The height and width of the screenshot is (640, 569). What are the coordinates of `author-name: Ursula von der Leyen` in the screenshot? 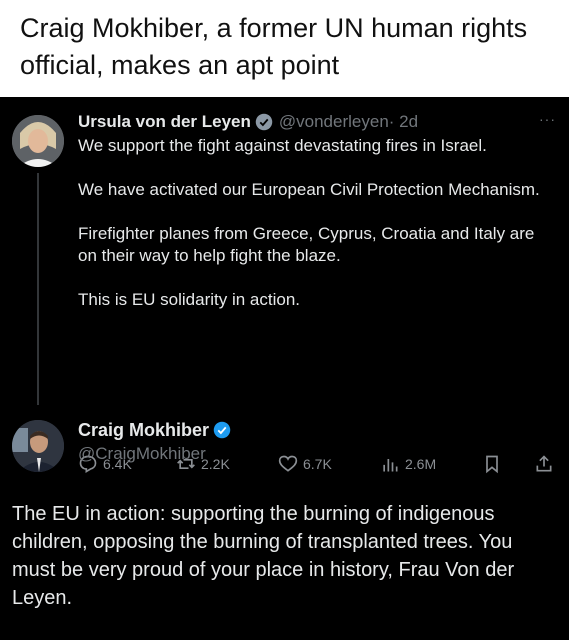 It's located at (164, 122).